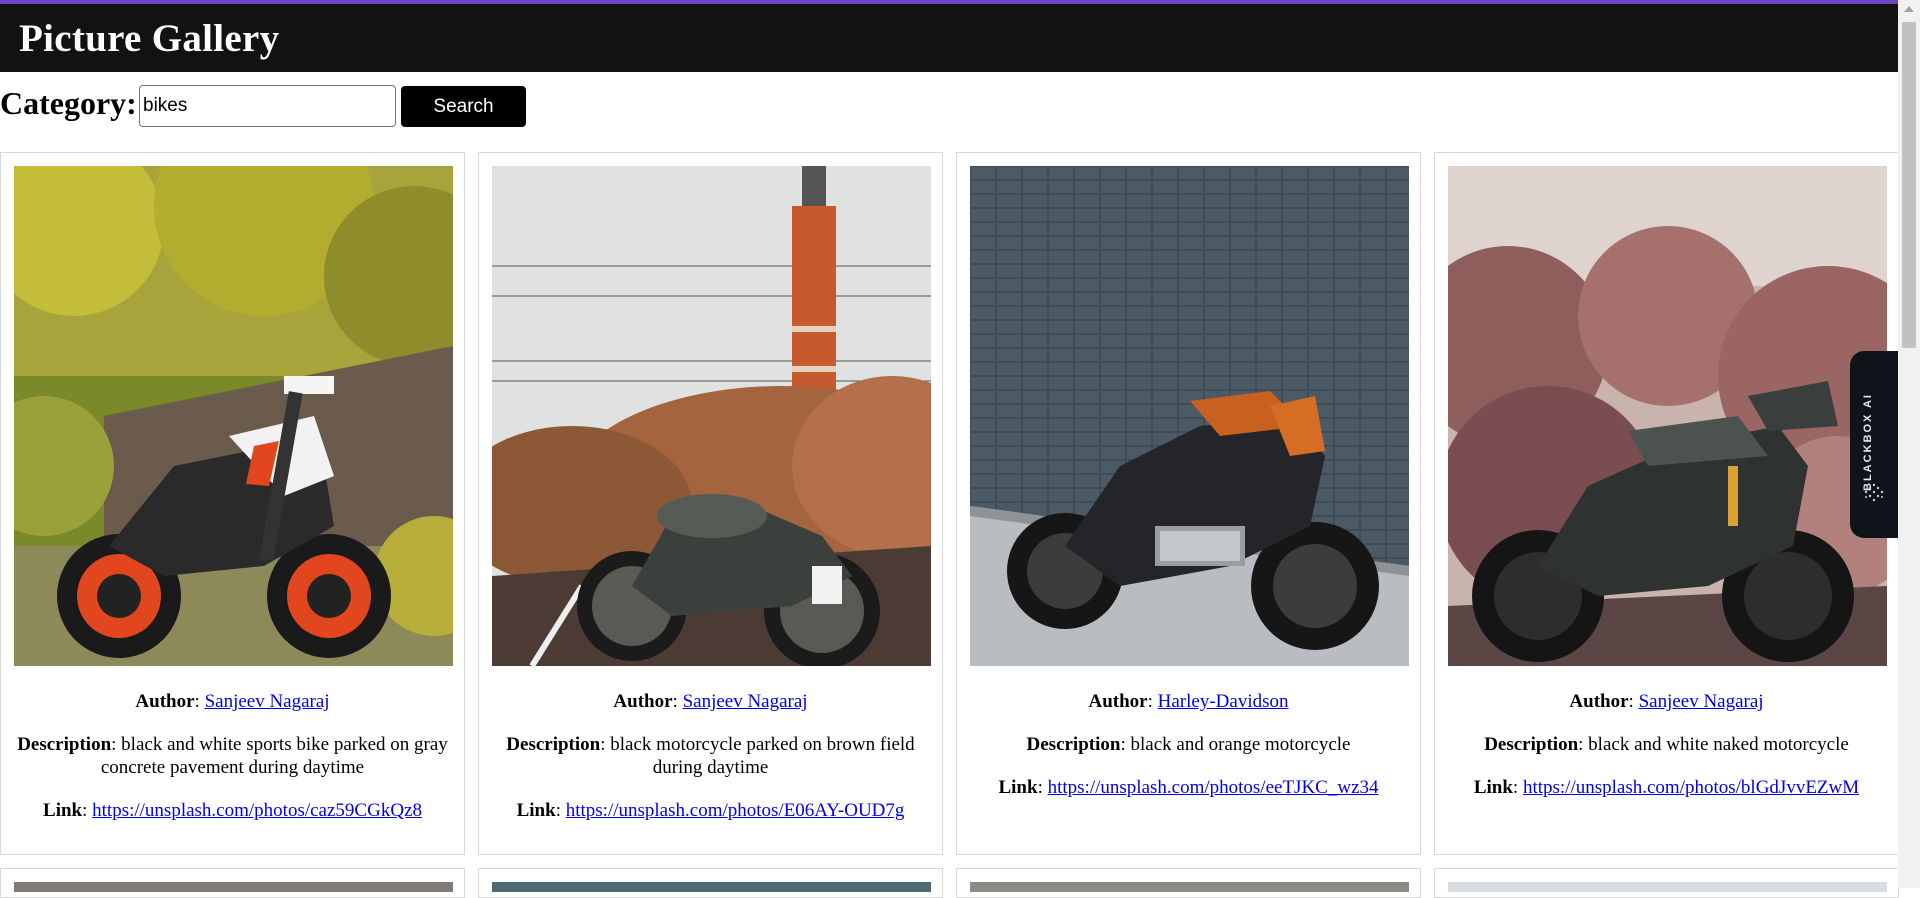 Image resolution: width=1920 pixels, height=898 pixels. Describe the element at coordinates (1909, 9) in the screenshot. I see `scroll-up-arrow-icon` at that location.